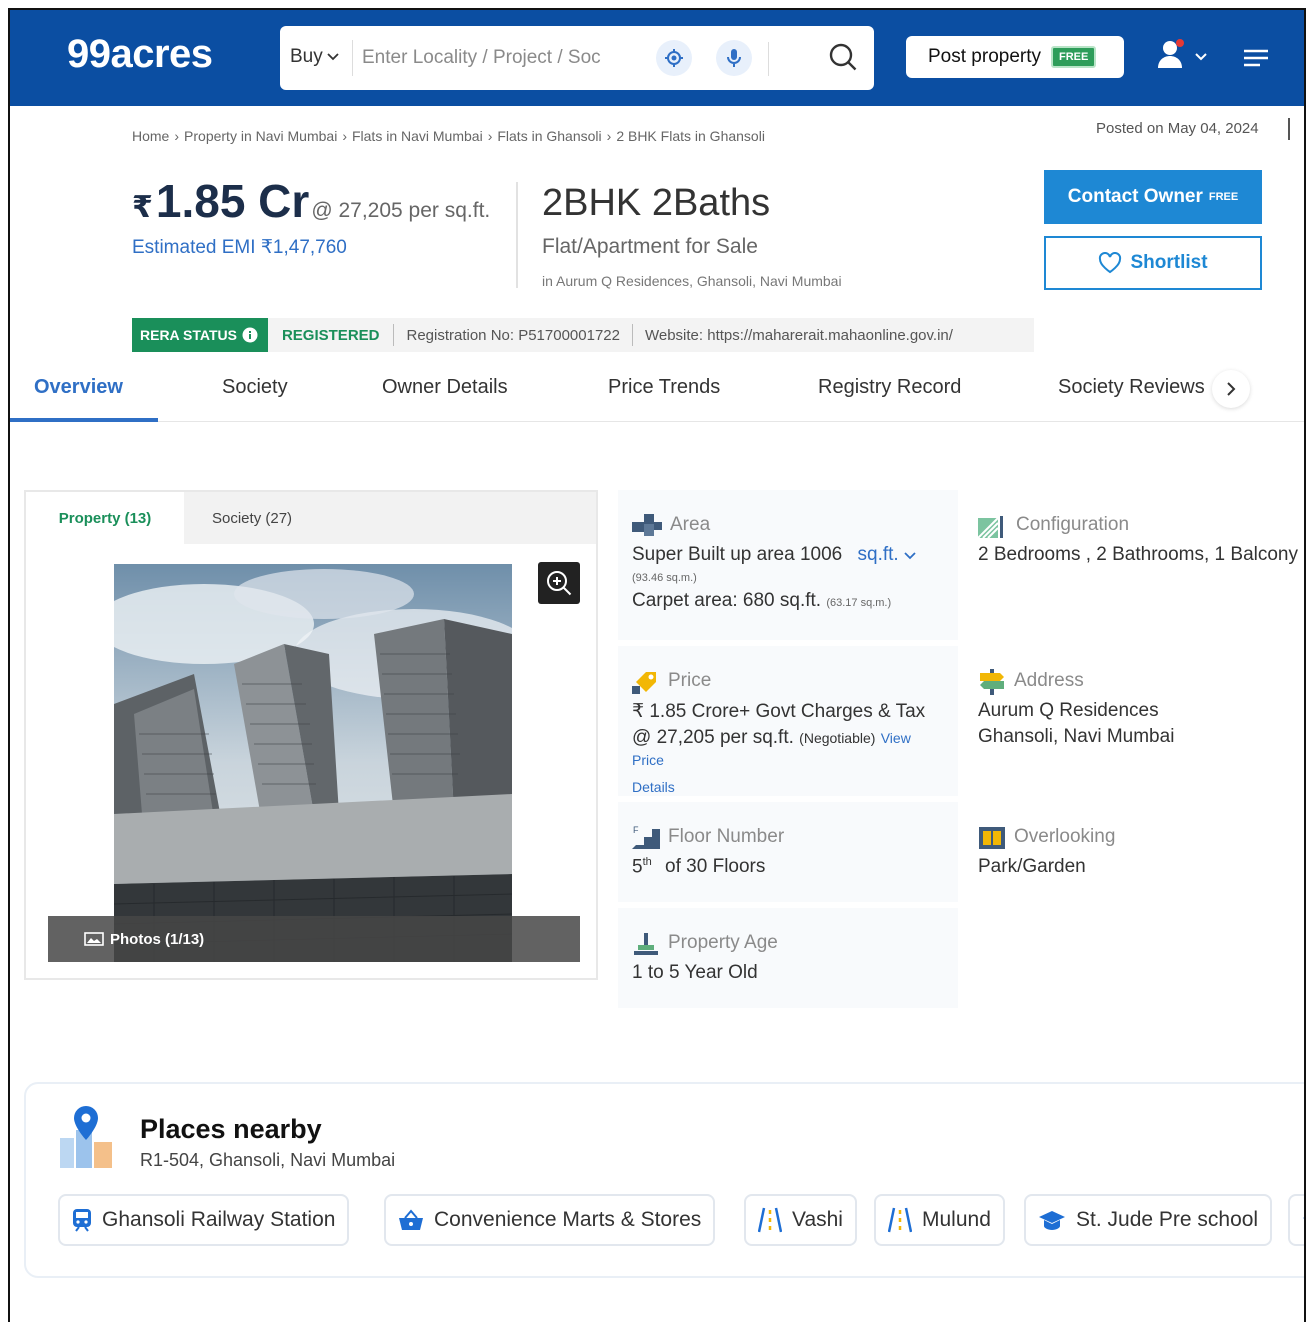  Describe the element at coordinates (1296, 1220) in the screenshot. I see `place-chip-partial` at that location.